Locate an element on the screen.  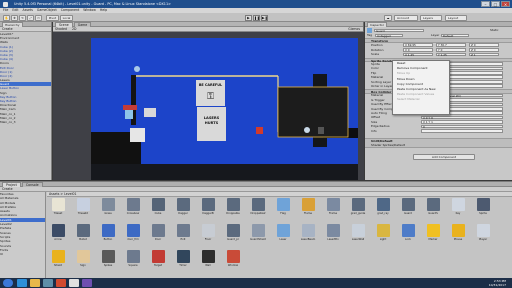
ie-taskbar-icon is located at coordinates (22, 283).